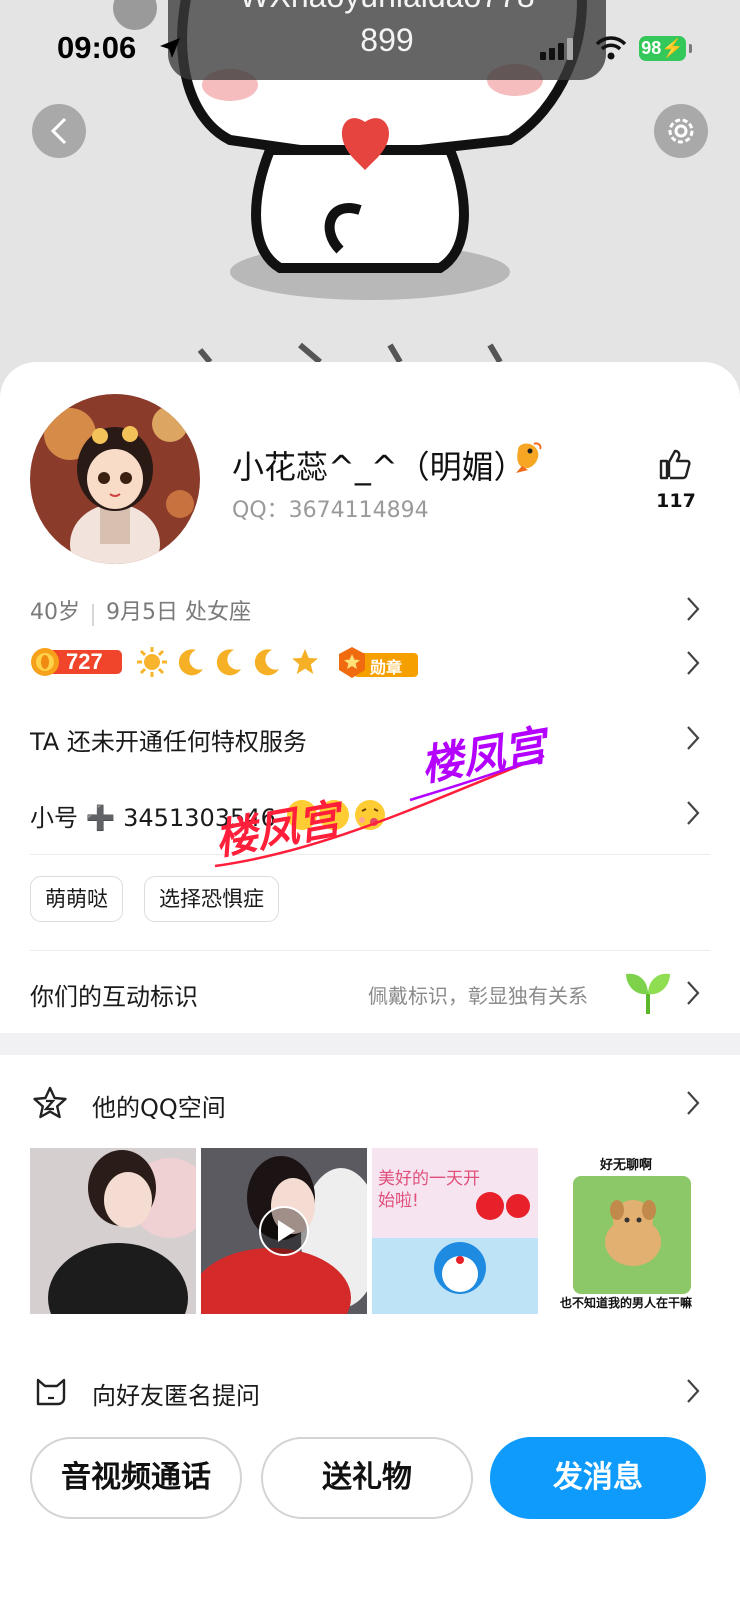 Image resolution: width=740 pixels, height=1612 pixels. I want to click on avatar, so click(115, 479).